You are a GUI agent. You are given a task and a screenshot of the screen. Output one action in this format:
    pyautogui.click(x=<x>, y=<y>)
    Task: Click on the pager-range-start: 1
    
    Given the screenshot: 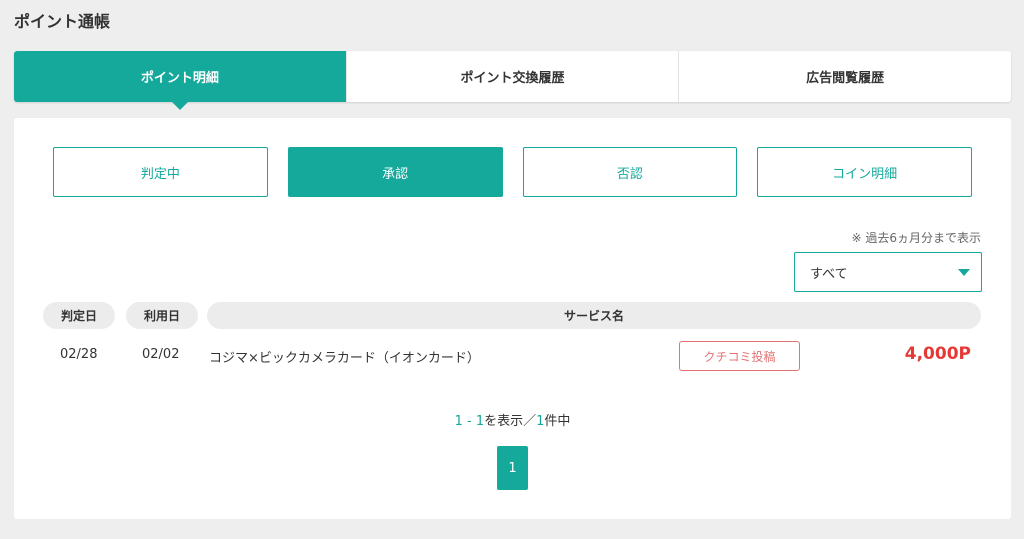 What is the action you would take?
    pyautogui.click(x=458, y=421)
    